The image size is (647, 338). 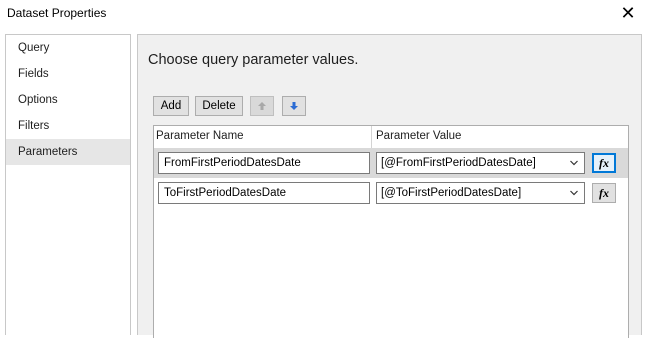 I want to click on parameter-value-dropdown: [@ToFirstPeriodDatesDate], so click(x=480, y=193).